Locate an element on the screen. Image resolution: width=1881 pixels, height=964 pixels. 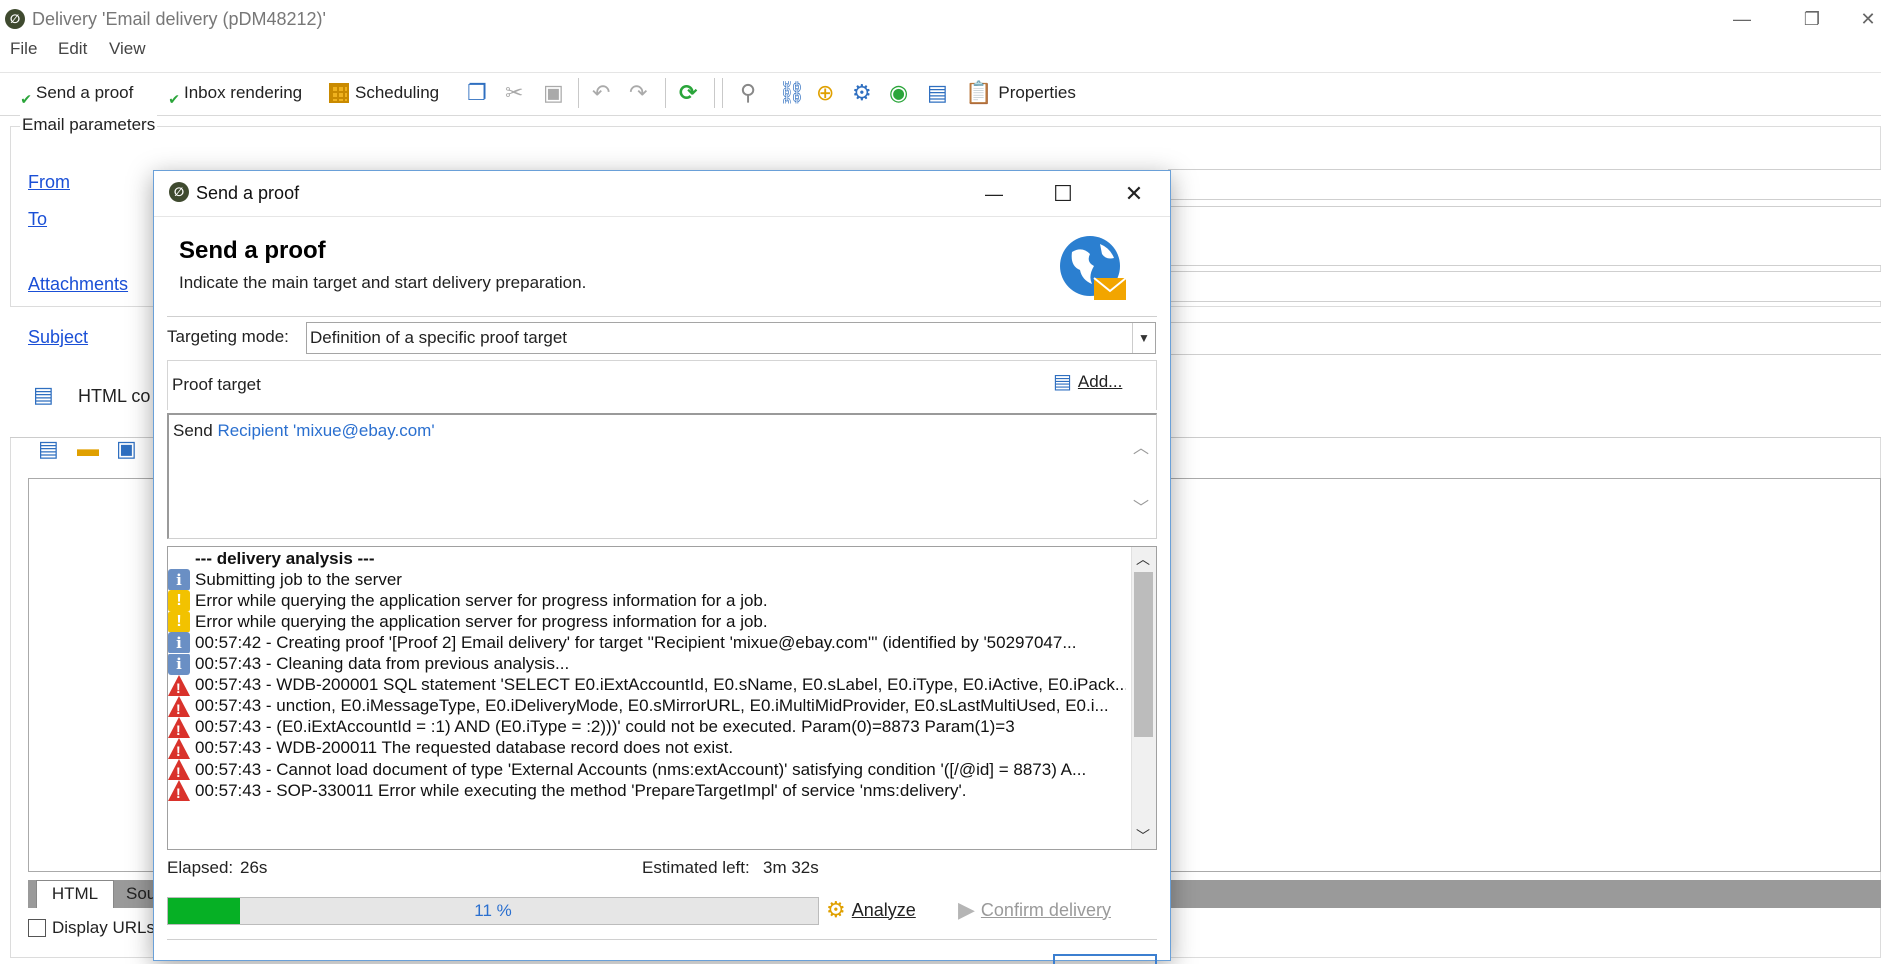
log-scroll-down-icon: ﹀ is located at coordinates (1143, 836).